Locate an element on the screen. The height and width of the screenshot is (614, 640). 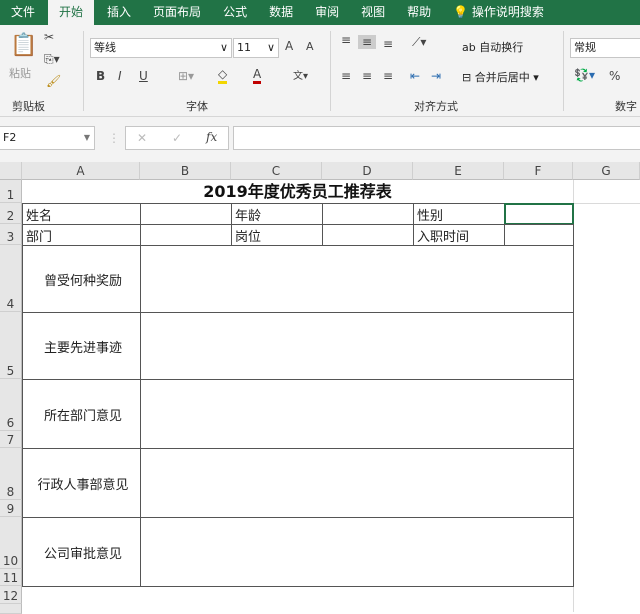
gender-label-cell: 性别 is located at coordinates (459, 214).